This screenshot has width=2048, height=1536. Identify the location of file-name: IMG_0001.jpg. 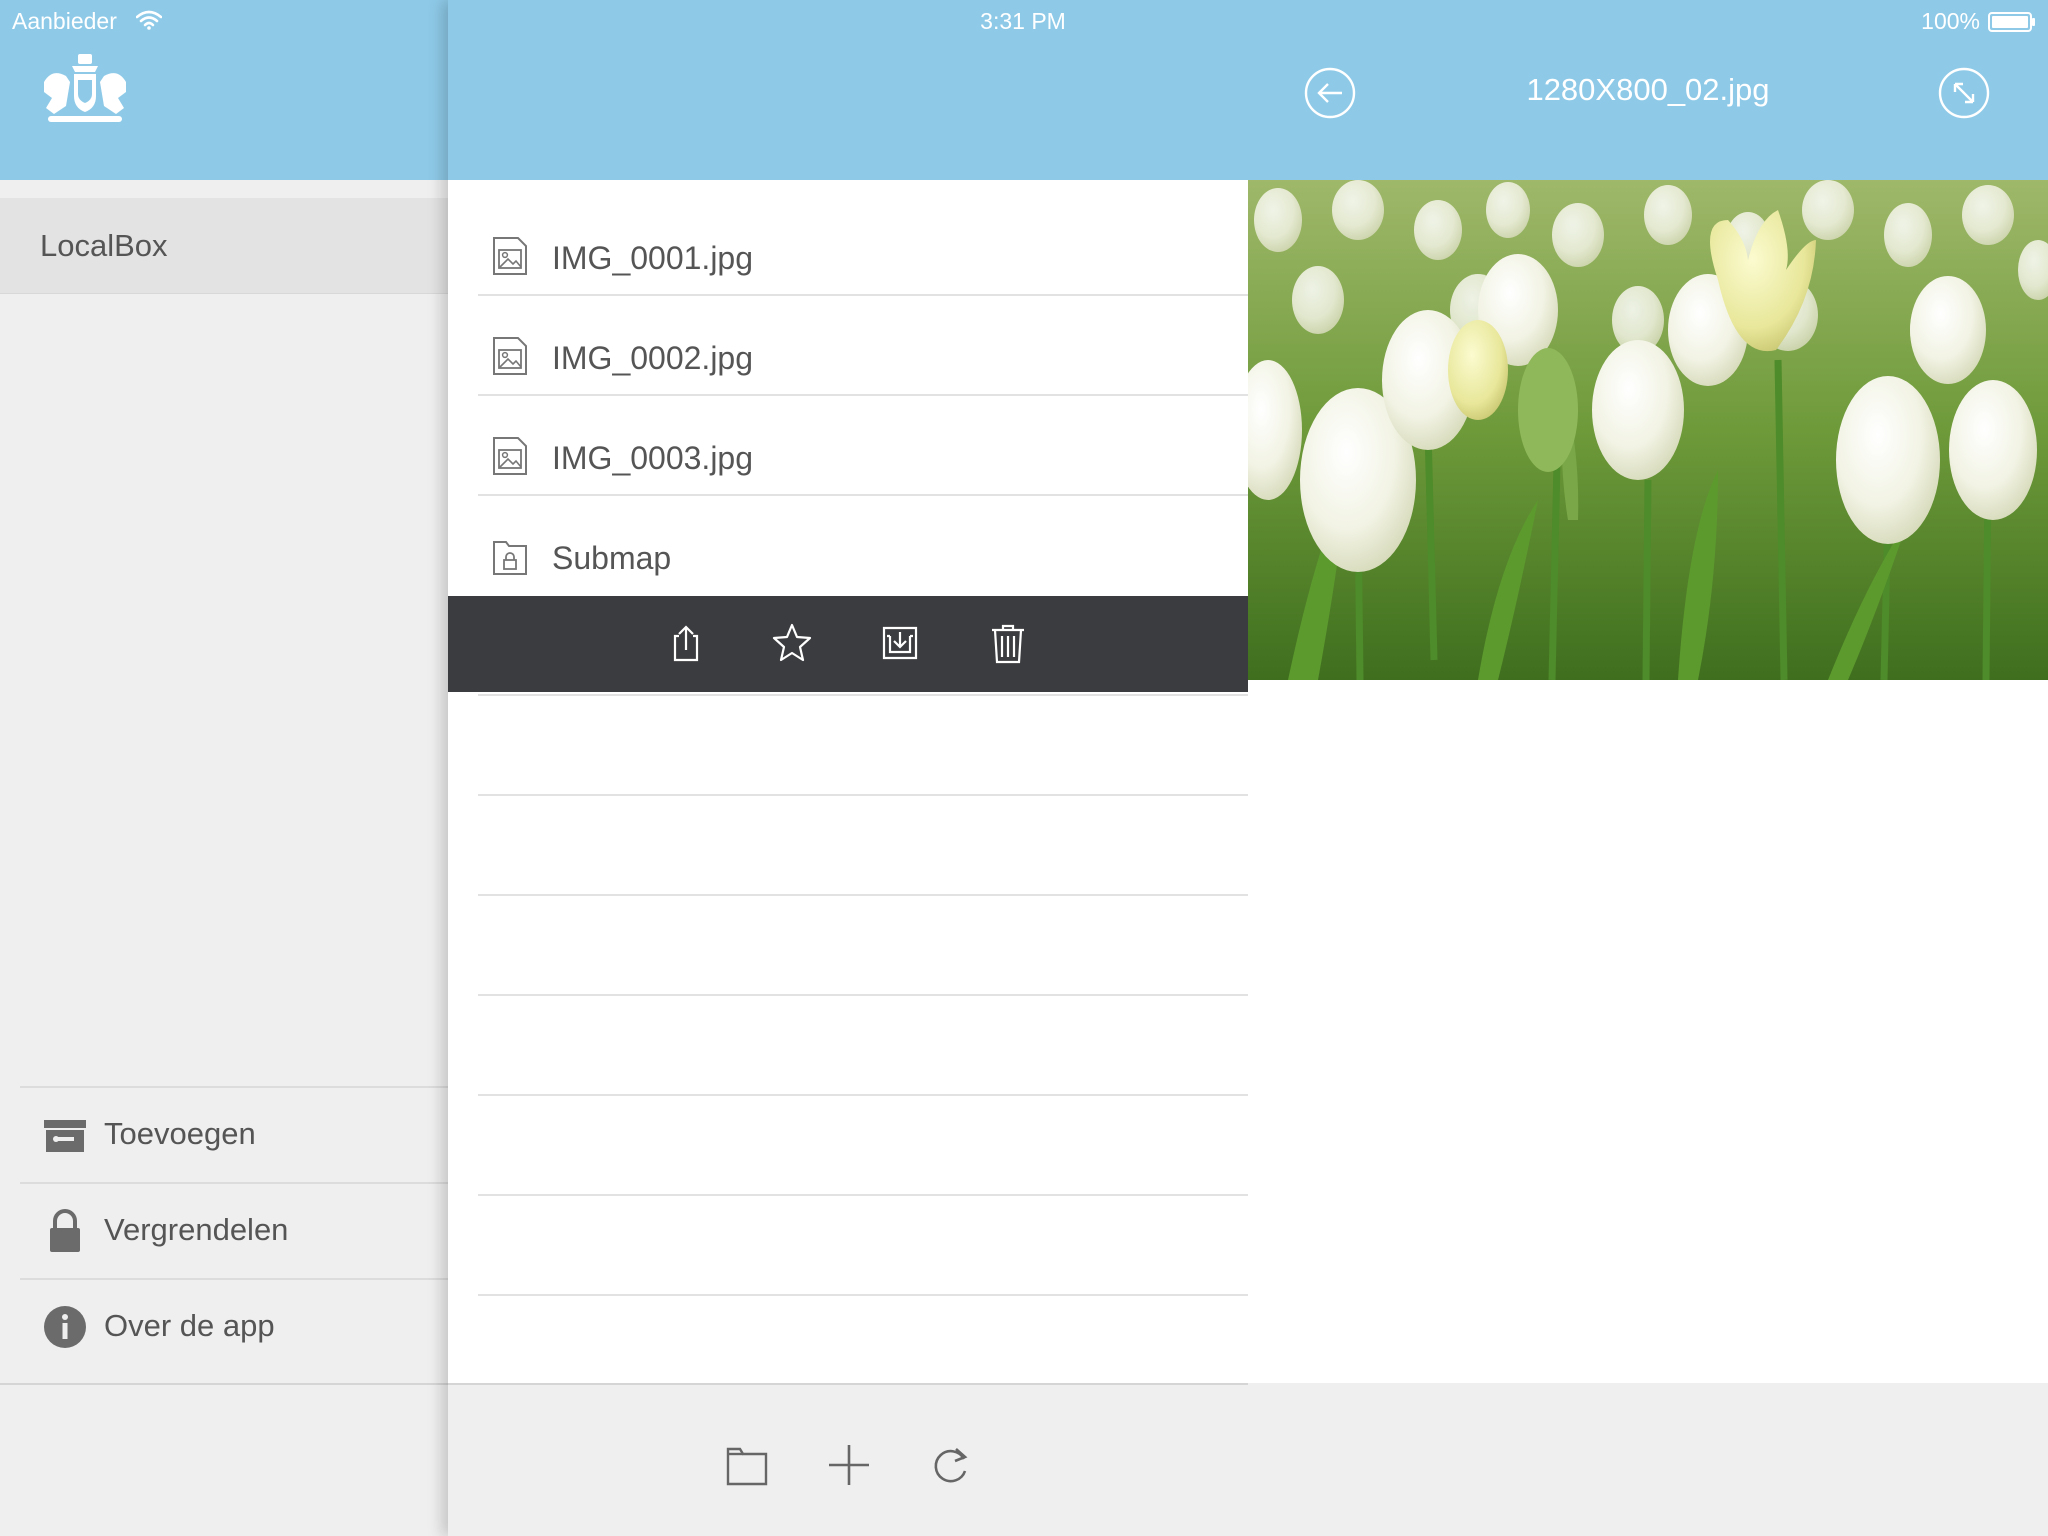
(653, 258).